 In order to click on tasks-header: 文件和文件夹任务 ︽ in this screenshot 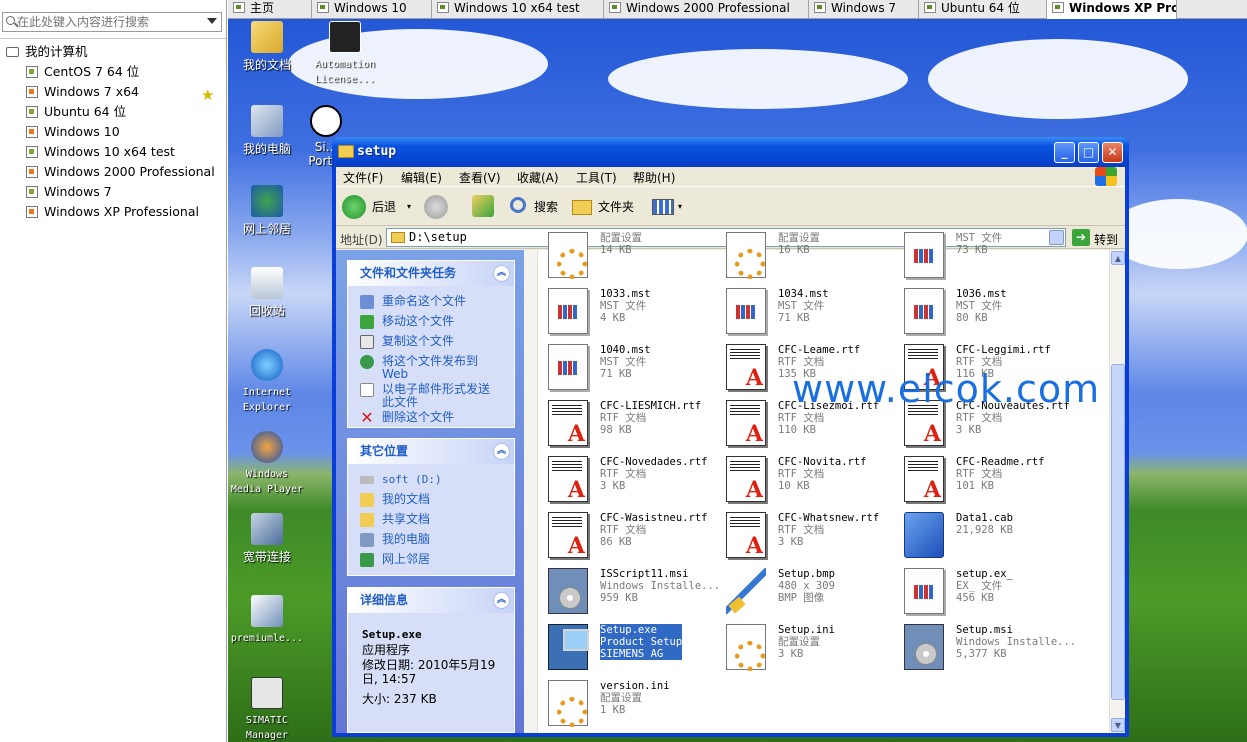, I will do `click(431, 273)`.